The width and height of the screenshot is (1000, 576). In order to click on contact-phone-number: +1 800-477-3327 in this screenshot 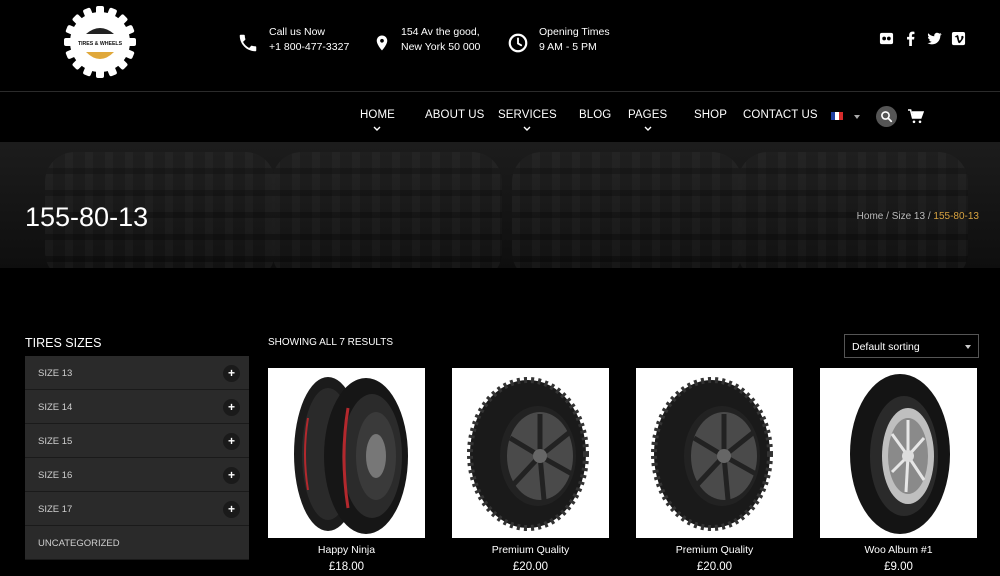, I will do `click(309, 47)`.